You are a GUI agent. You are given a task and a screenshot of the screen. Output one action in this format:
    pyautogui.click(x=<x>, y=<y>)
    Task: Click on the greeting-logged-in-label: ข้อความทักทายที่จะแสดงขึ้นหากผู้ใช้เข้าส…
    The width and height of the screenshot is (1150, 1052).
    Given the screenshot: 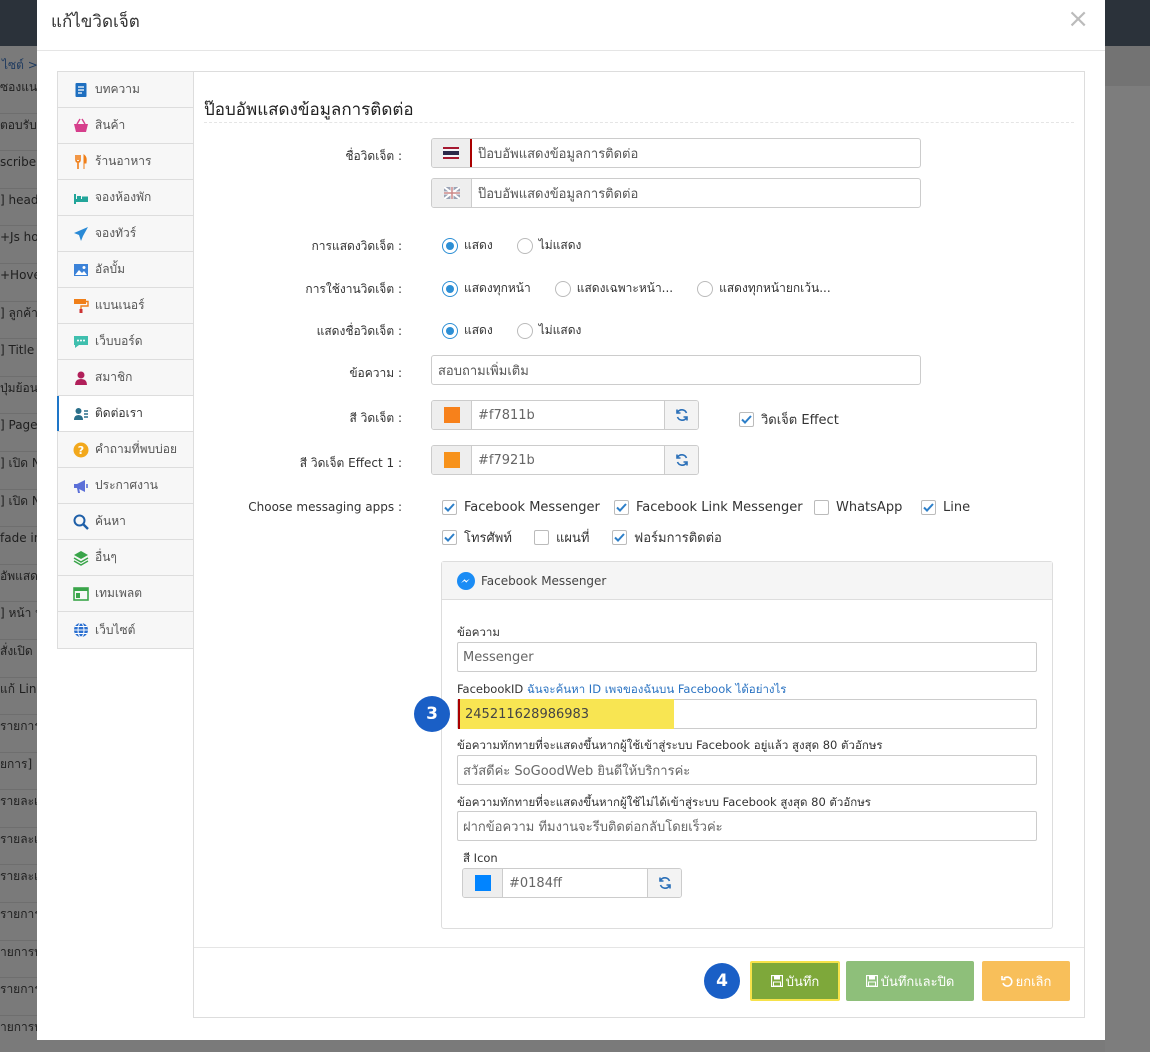 What is the action you would take?
    pyautogui.click(x=670, y=745)
    